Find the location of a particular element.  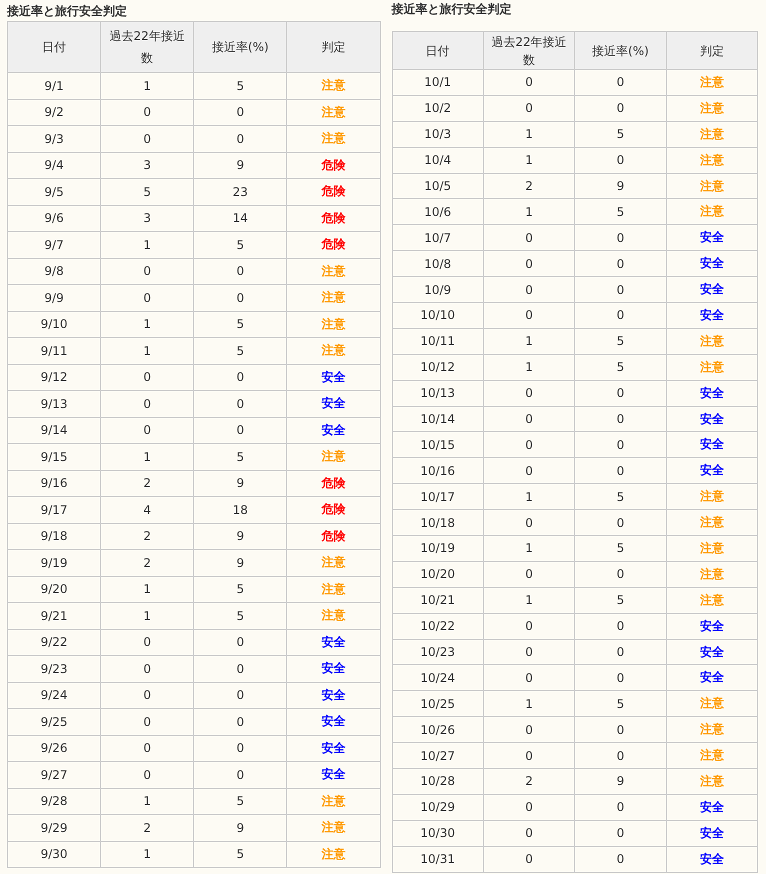

table-cell: 9/26 is located at coordinates (54, 748).